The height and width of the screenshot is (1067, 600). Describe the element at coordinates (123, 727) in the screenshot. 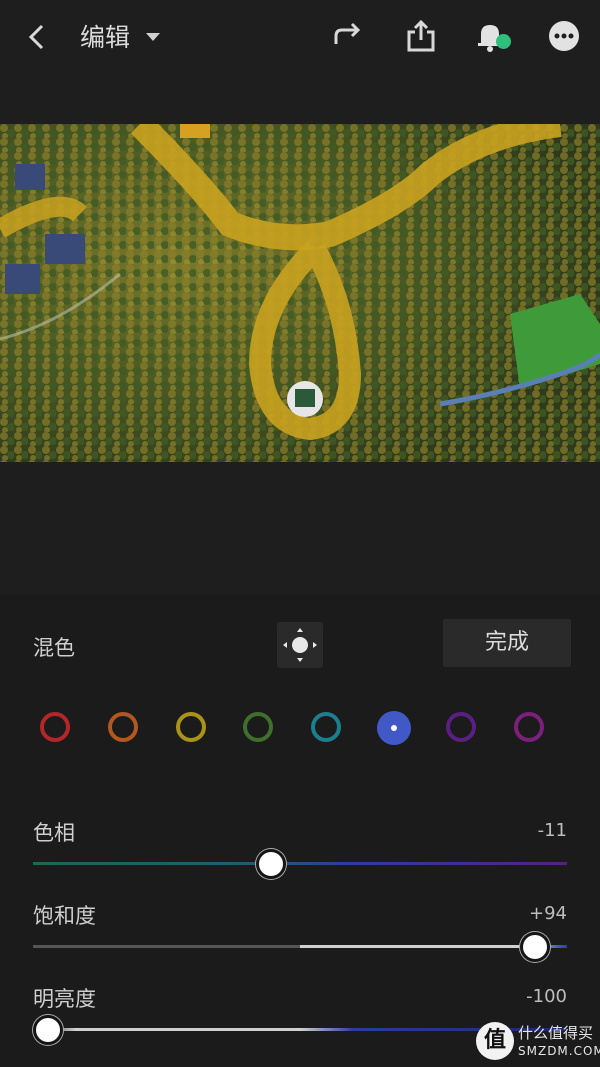

I see `swatch-orange` at that location.